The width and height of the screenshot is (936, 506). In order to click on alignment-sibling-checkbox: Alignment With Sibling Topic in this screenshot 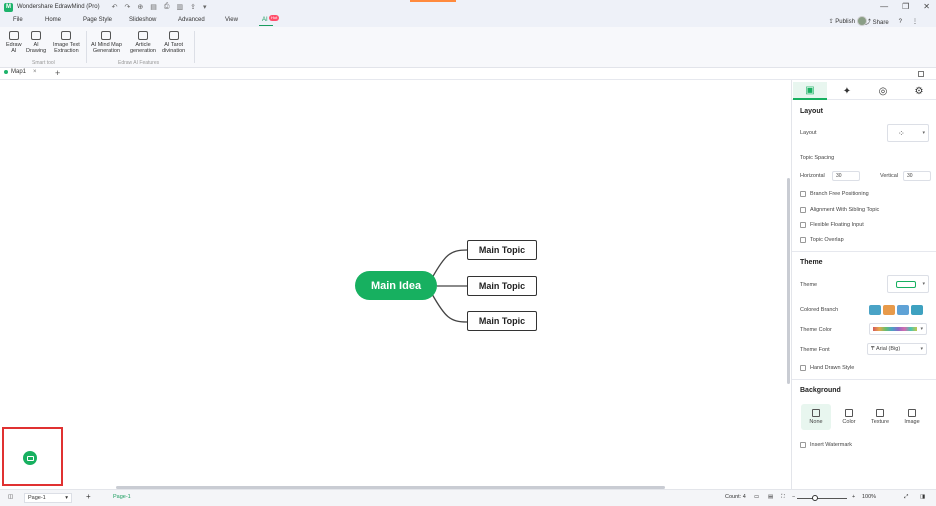, I will do `click(839, 210)`.